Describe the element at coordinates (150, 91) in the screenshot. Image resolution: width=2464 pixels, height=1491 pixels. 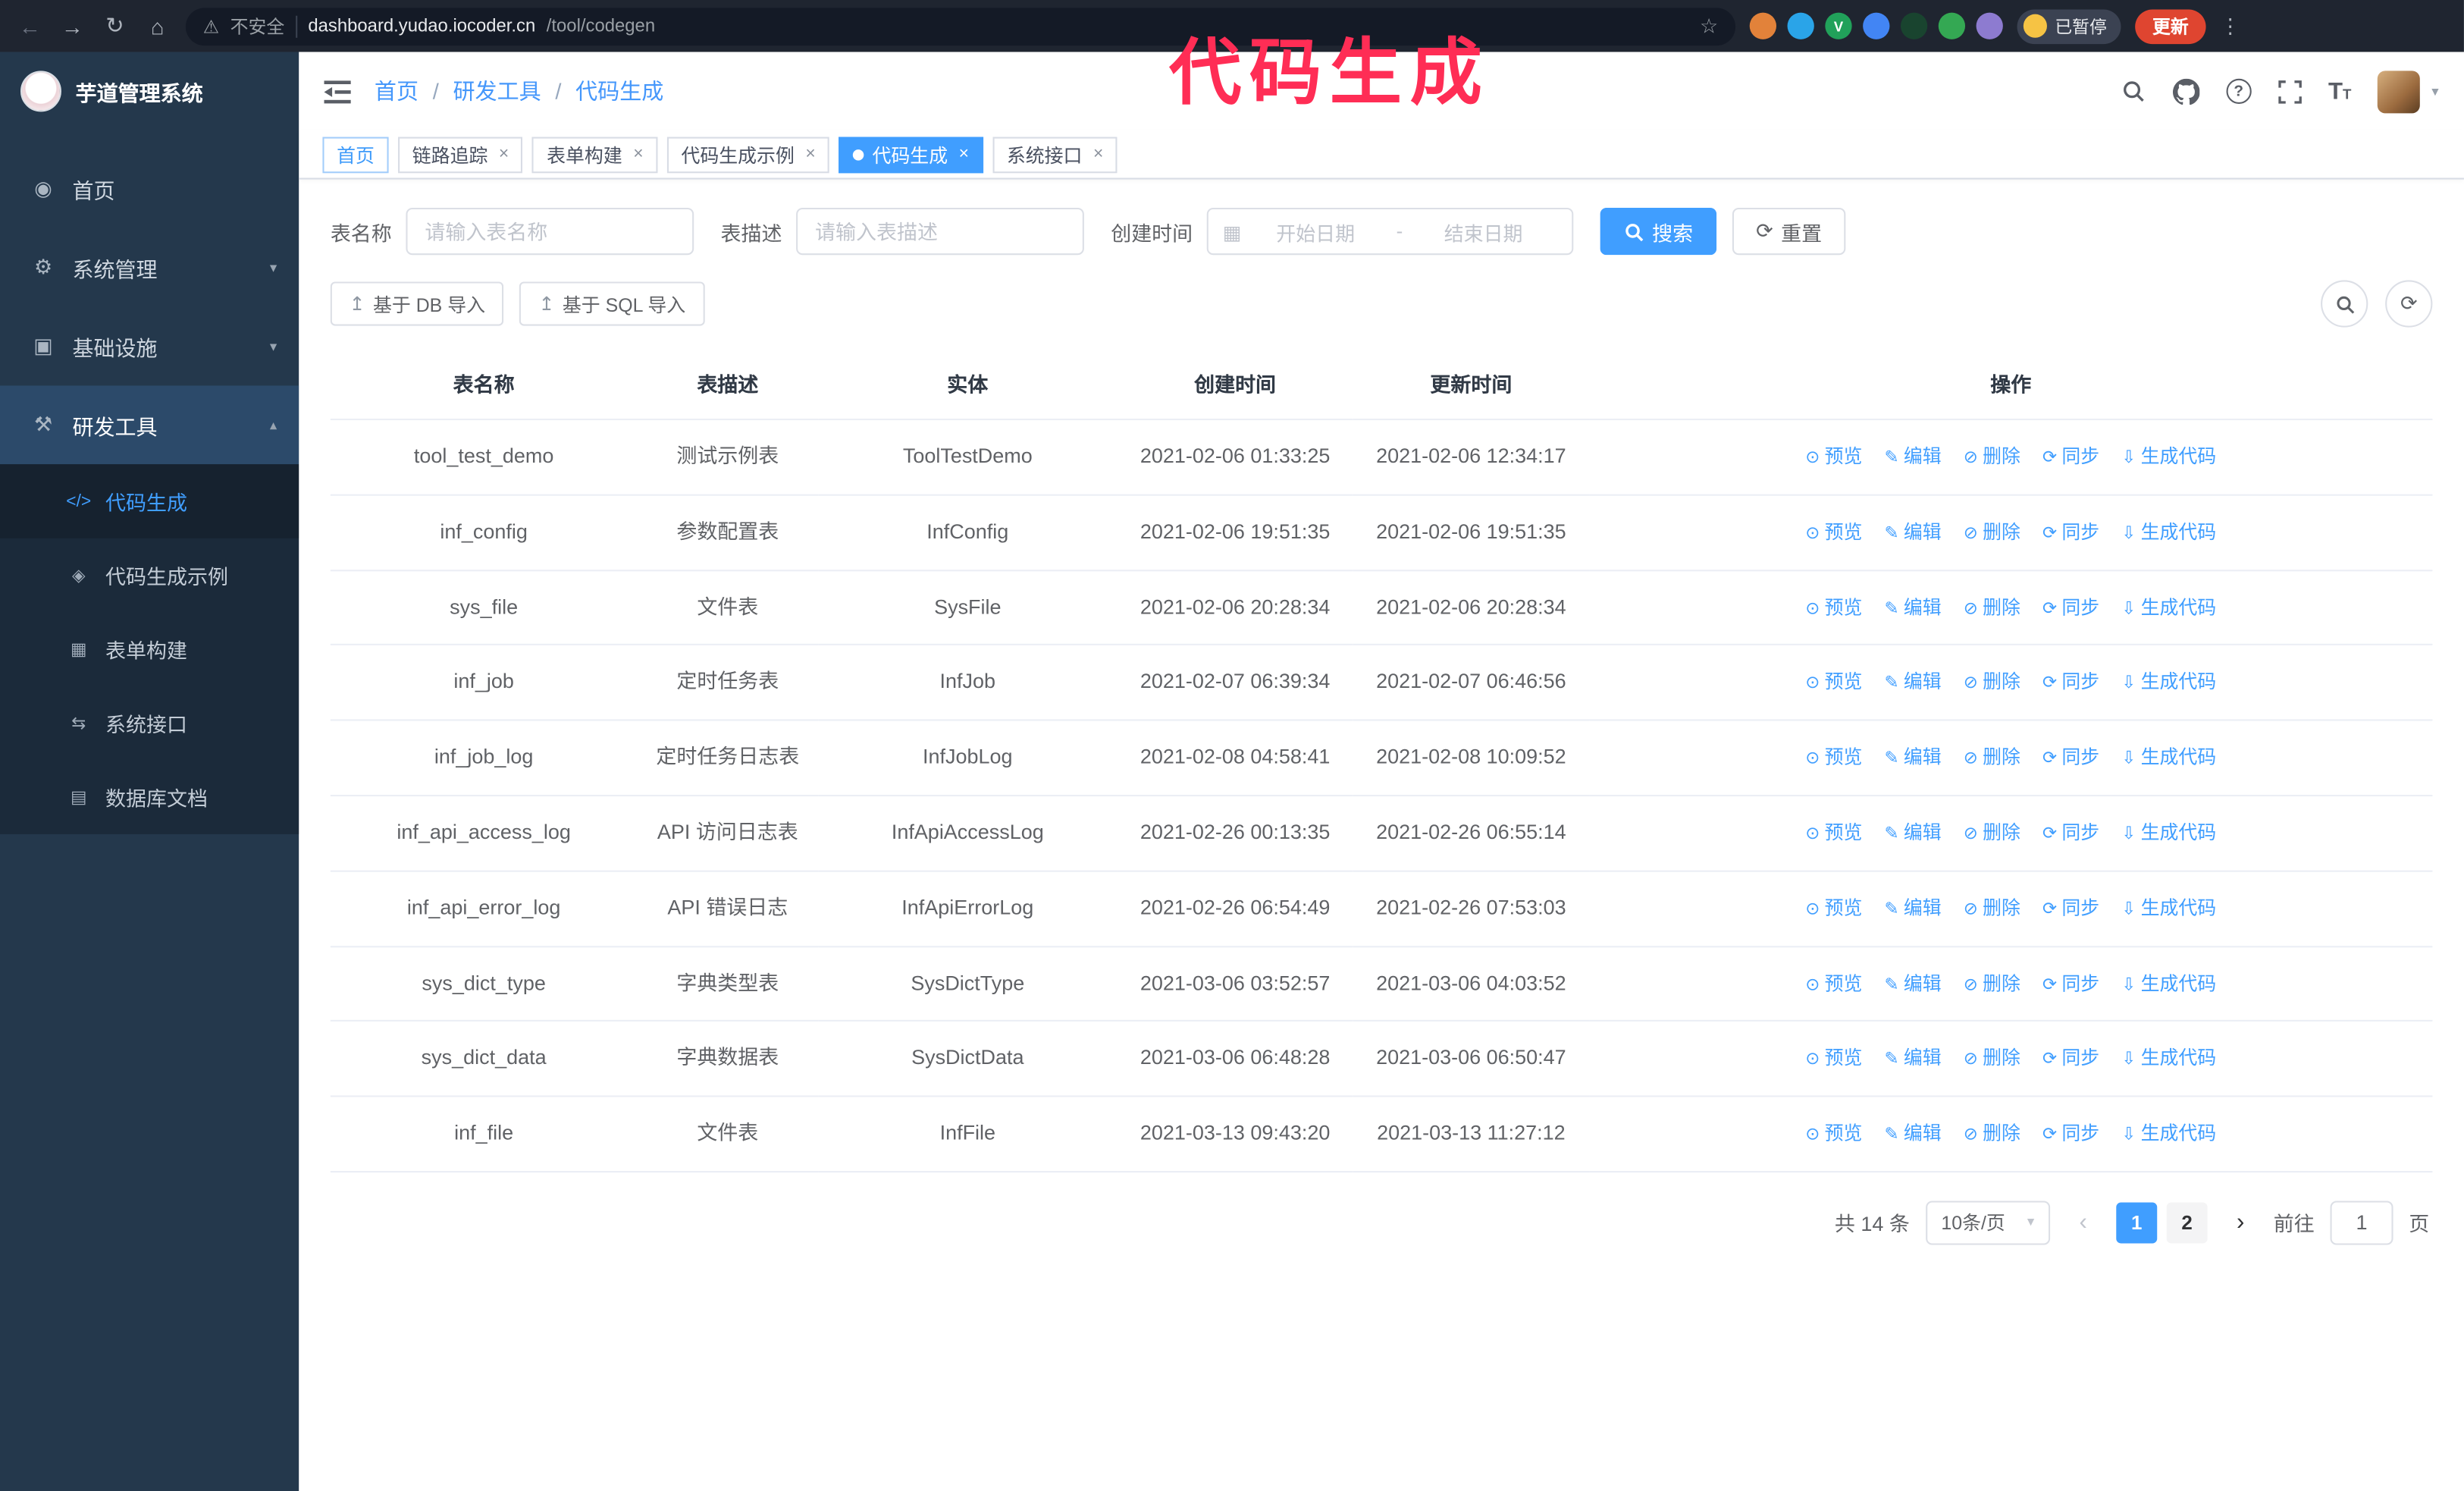
I see `app-logo: 芋道管理系统` at that location.